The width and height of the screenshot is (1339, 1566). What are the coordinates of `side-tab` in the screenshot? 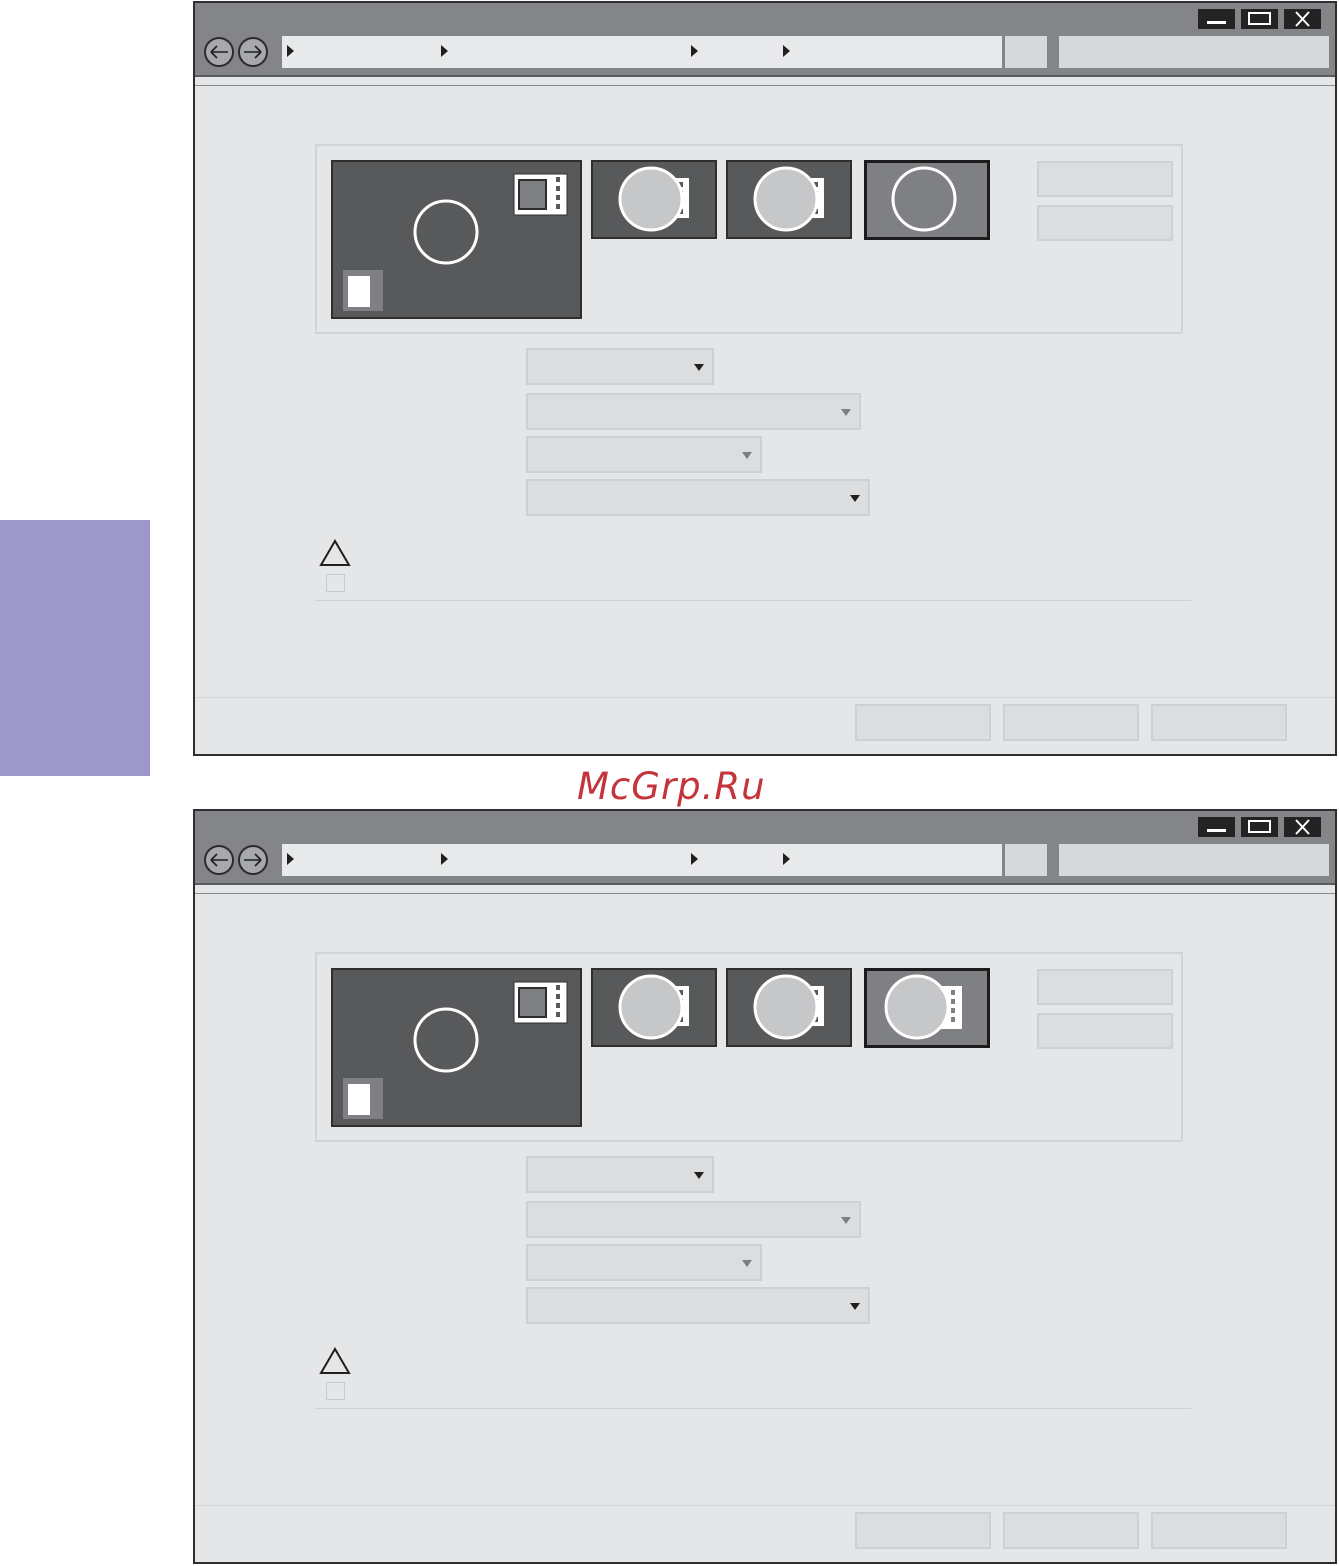 It's located at (75, 648).